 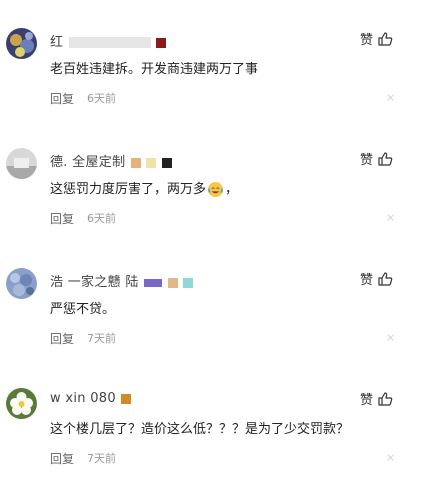 What do you see at coordinates (200, 429) in the screenshot?
I see `comment-text: 这个楼几层了？造价这么低？？？是为了少交罚款？` at bounding box center [200, 429].